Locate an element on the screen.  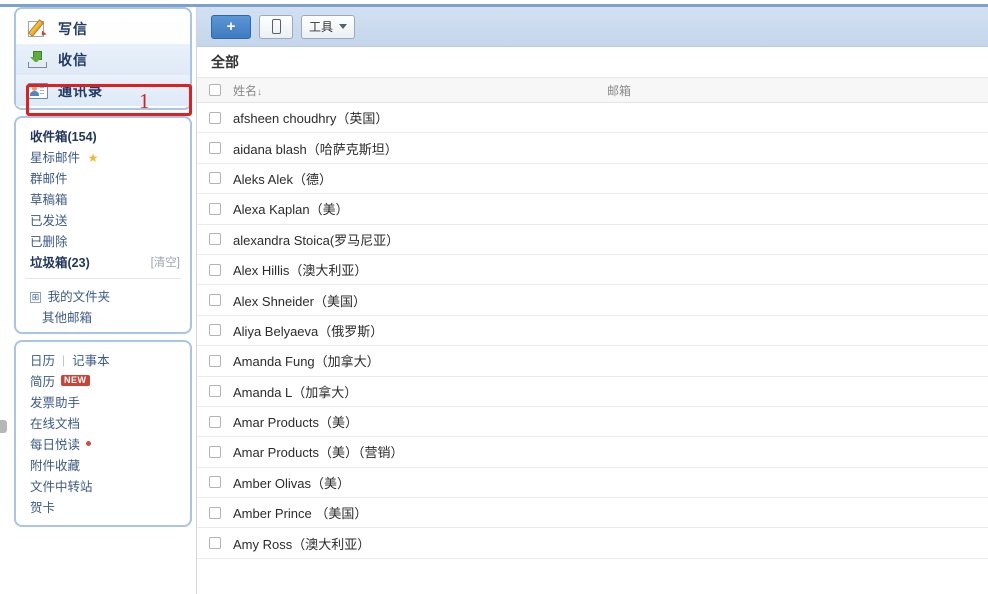
compose-pencil-icon is located at coordinates (37, 28).